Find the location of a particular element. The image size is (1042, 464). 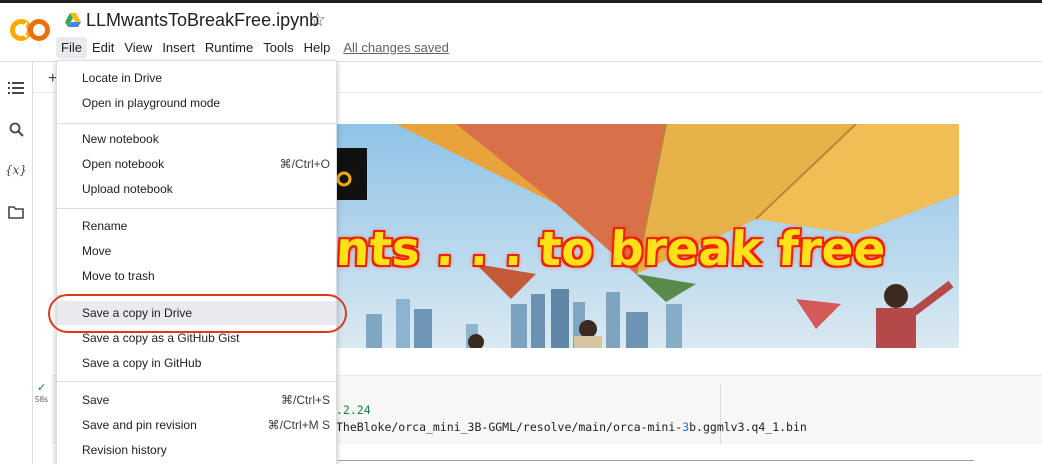

menu-item-label: Rename is located at coordinates (105, 226).